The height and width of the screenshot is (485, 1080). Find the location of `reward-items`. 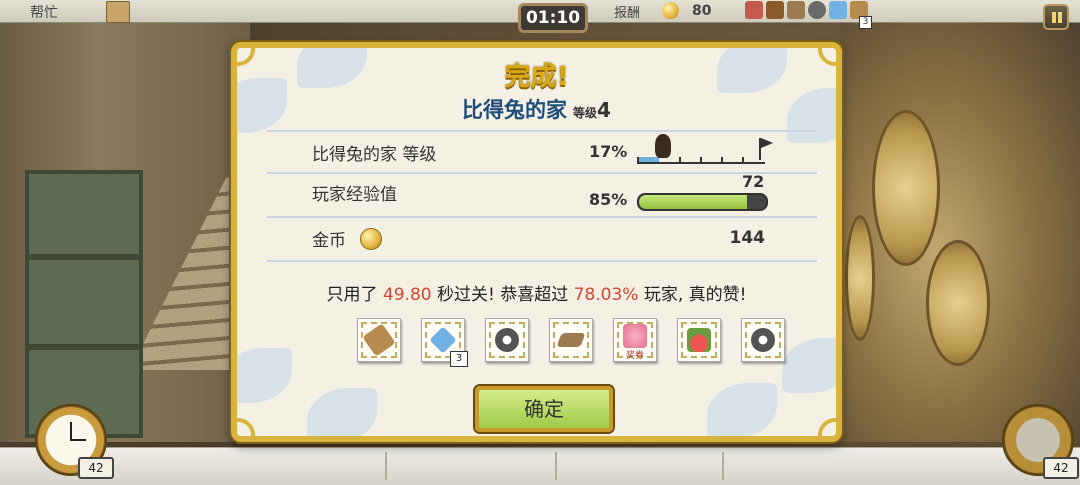

reward-items is located at coordinates (806, 10).